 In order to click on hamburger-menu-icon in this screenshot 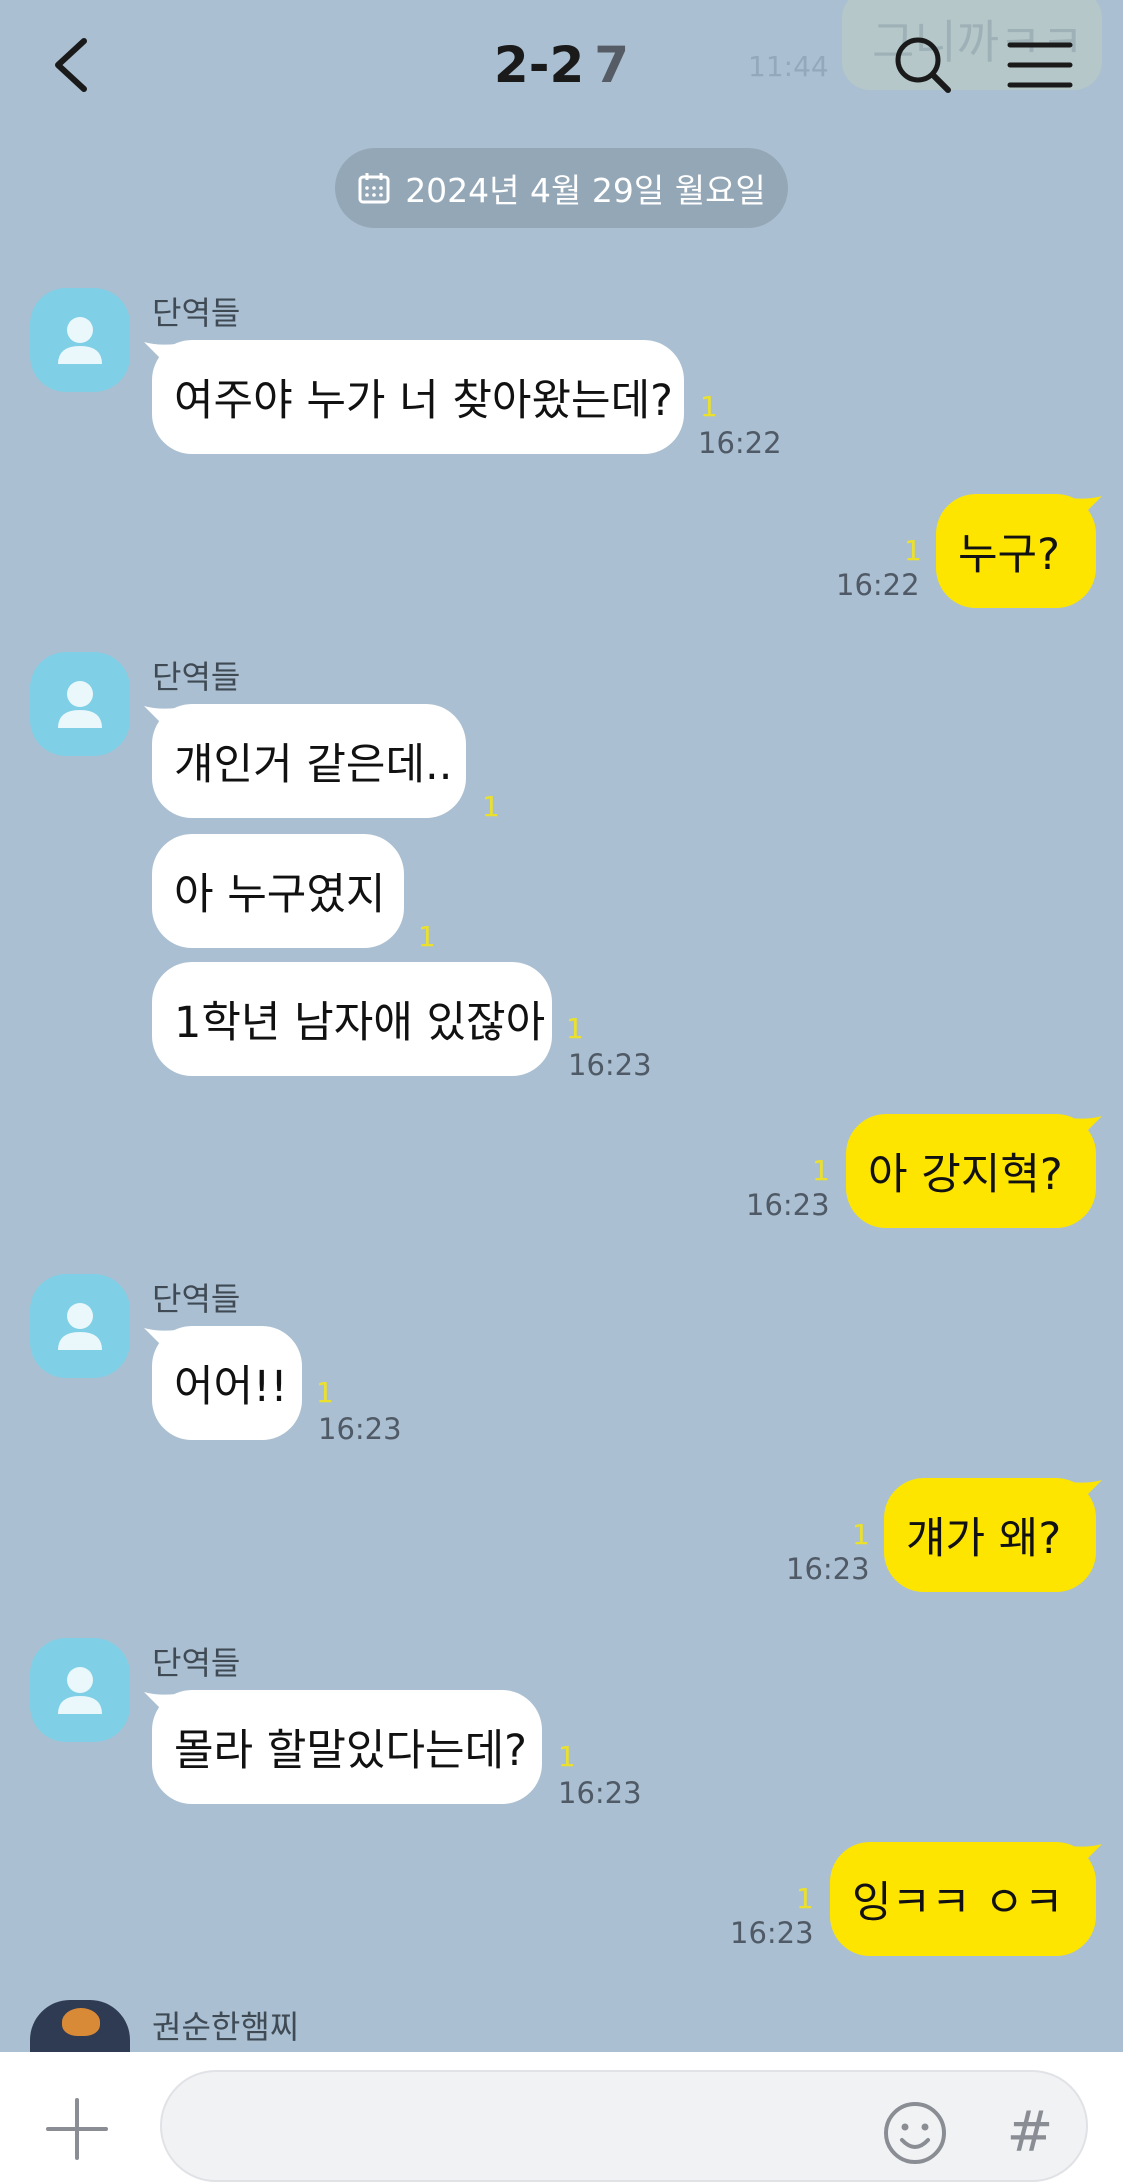, I will do `click(1040, 65)`.